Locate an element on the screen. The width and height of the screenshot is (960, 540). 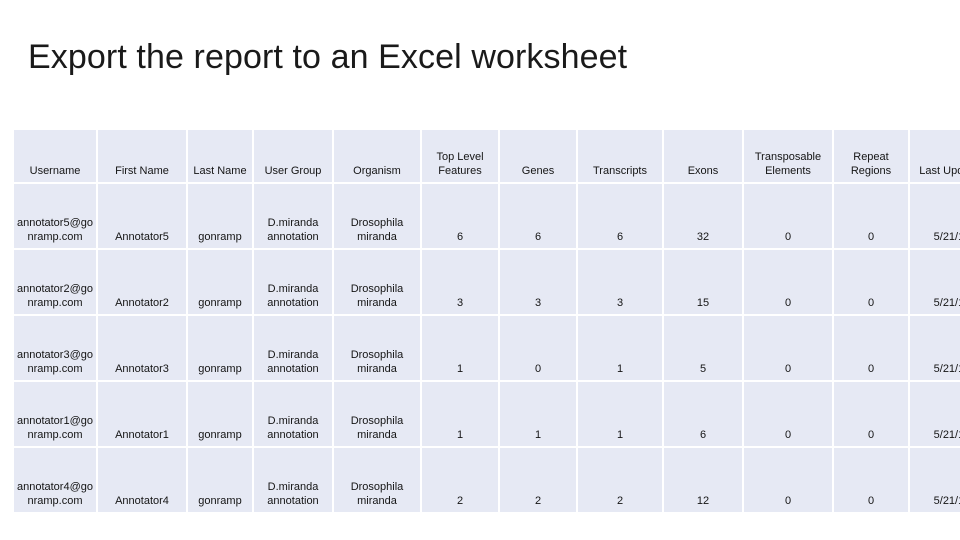
page-title: Export the report to an Excel worksheet is located at coordinates (328, 57).